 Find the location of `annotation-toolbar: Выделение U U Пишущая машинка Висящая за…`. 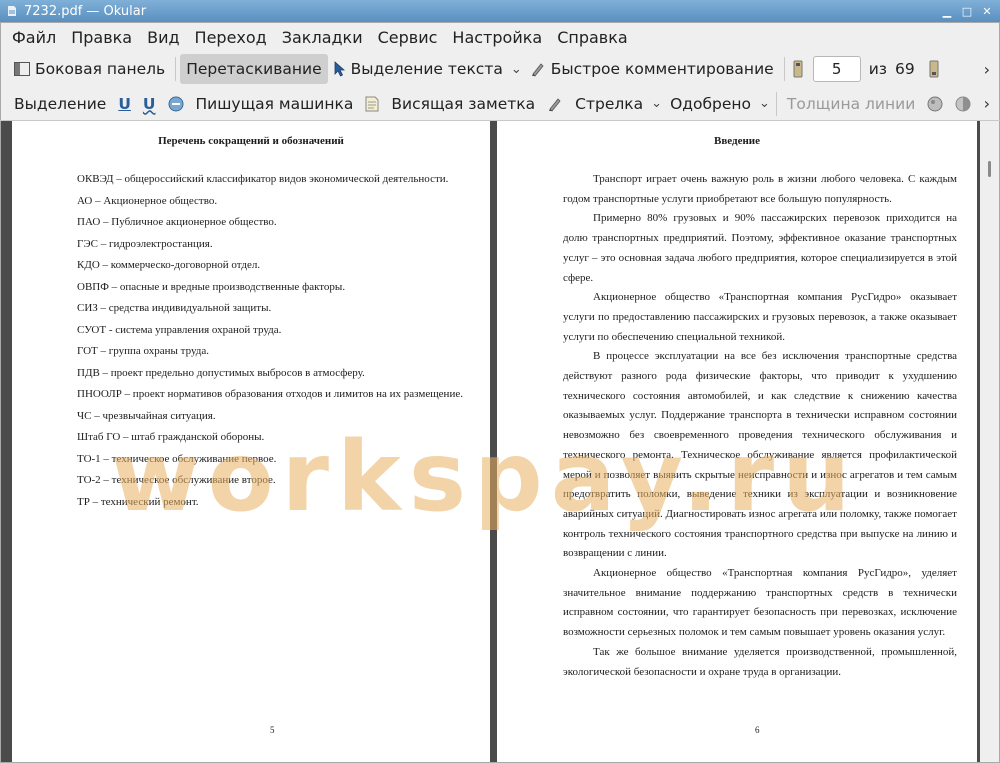

annotation-toolbar: Выделение U U Пишущая машинка Висящая за… is located at coordinates (500, 104).